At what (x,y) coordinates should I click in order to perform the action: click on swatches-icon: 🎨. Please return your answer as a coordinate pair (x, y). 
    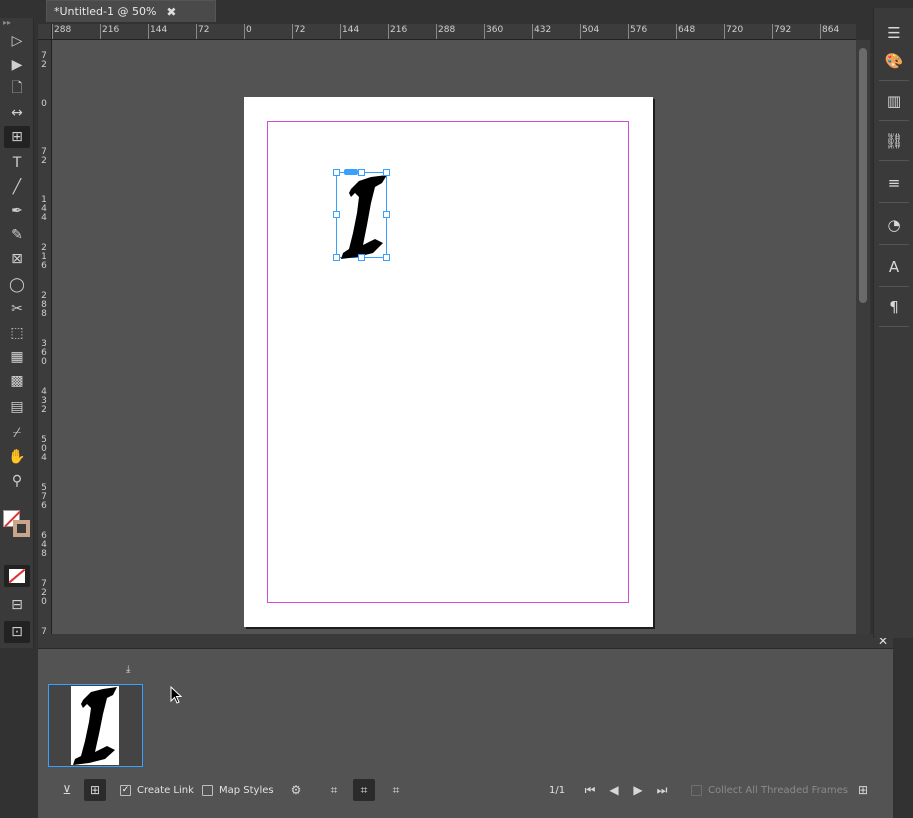
    Looking at the image, I should click on (894, 61).